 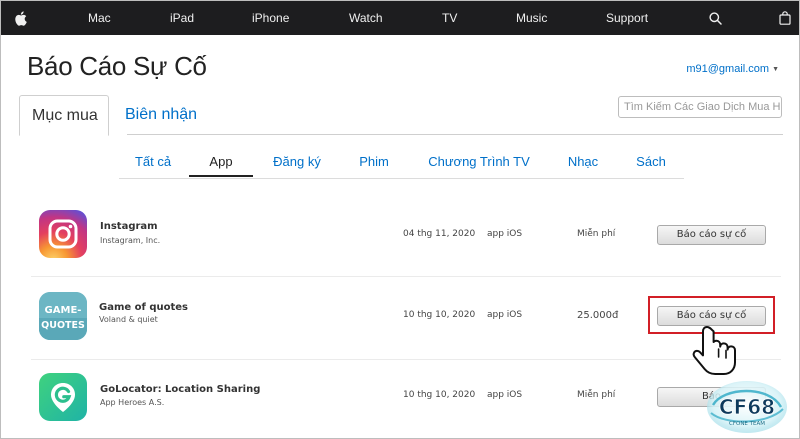 What do you see at coordinates (128, 319) in the screenshot?
I see `app-developer: Voland & quiet` at bounding box center [128, 319].